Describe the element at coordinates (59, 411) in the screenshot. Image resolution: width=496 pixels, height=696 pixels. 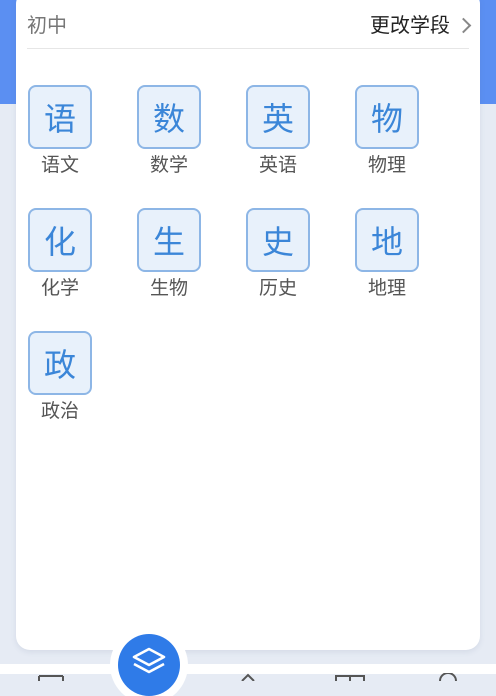
I see `subject-politics-label: 政治` at that location.